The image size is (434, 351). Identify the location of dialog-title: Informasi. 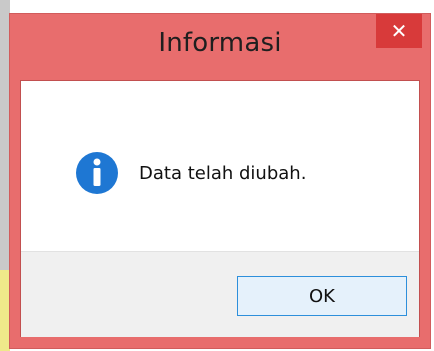
(220, 43).